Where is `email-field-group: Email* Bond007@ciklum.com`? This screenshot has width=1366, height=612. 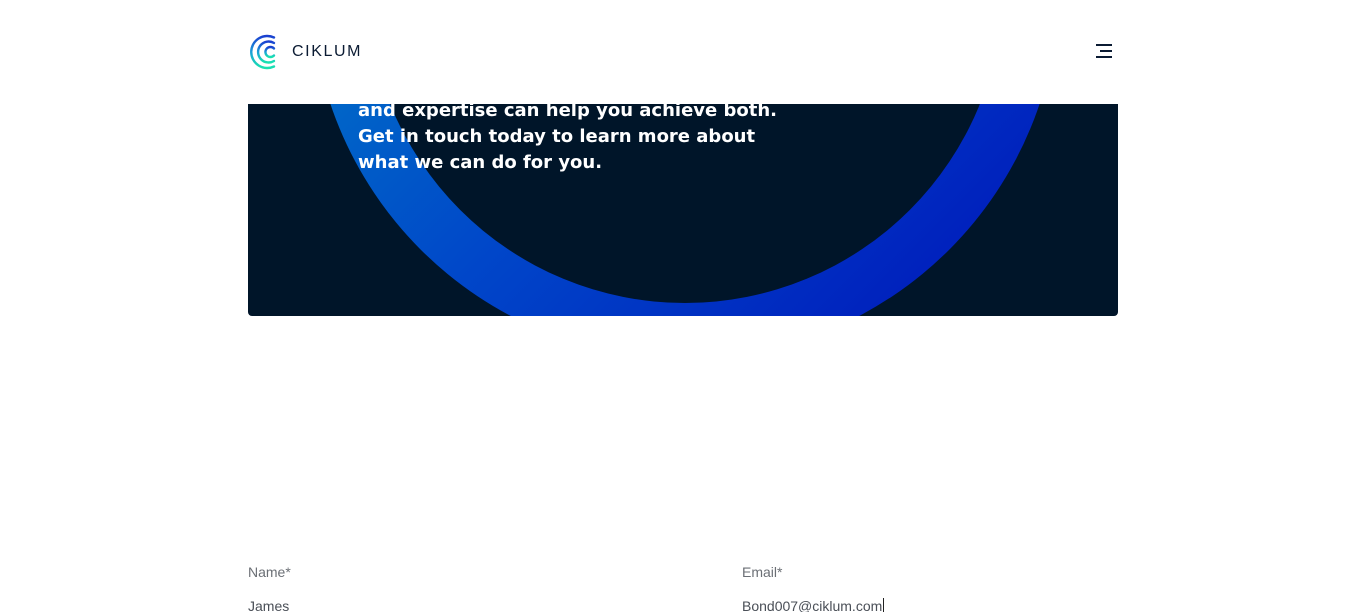 email-field-group: Email* Bond007@ciklum.com is located at coordinates (922, 587).